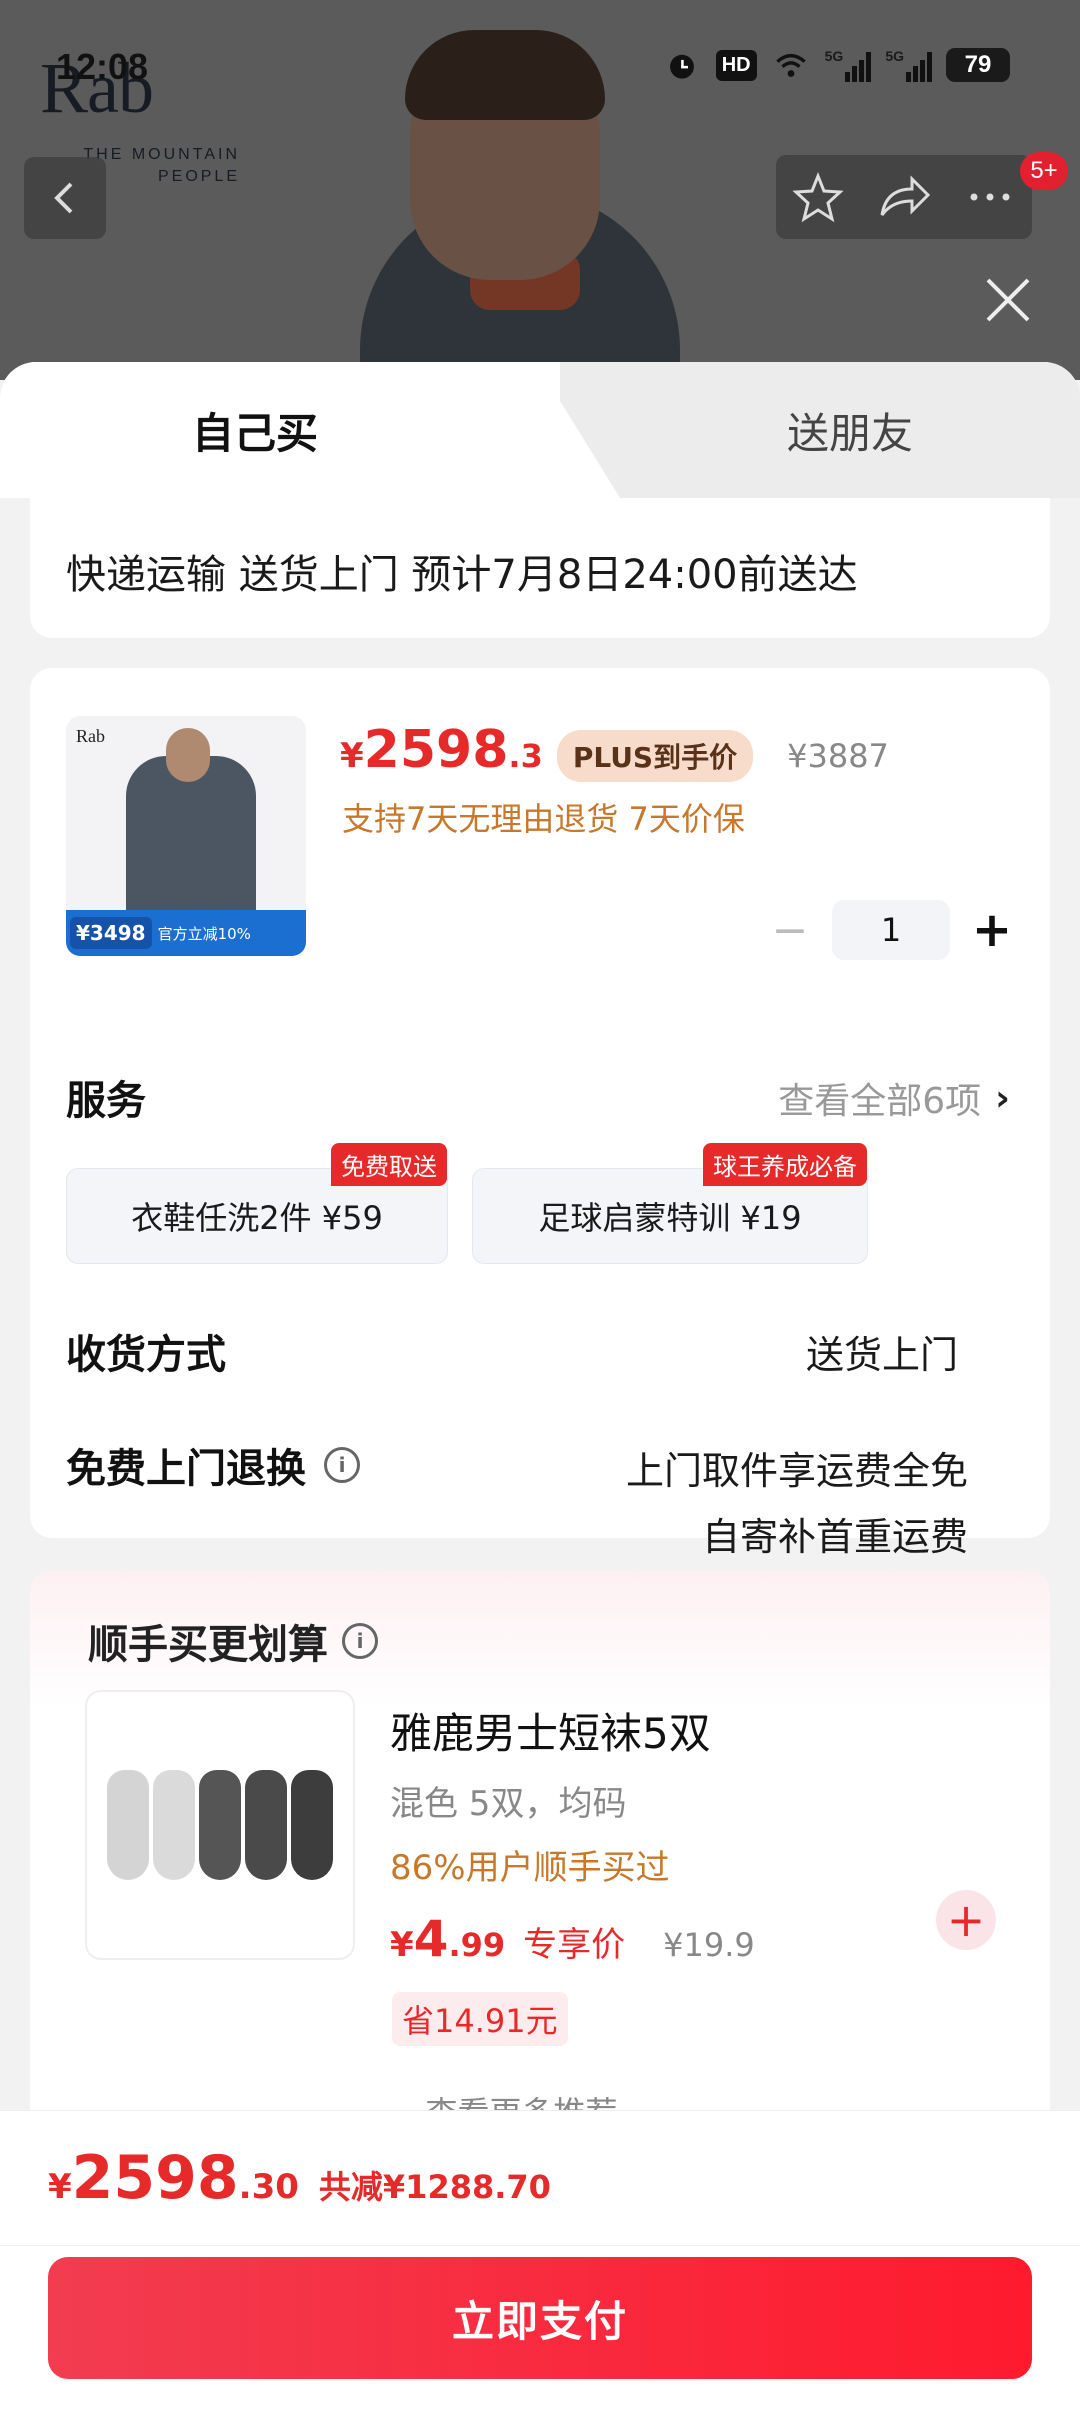 This screenshot has width=1080, height=2412. Describe the element at coordinates (106, 1101) in the screenshot. I see `services-title: 服务` at that location.